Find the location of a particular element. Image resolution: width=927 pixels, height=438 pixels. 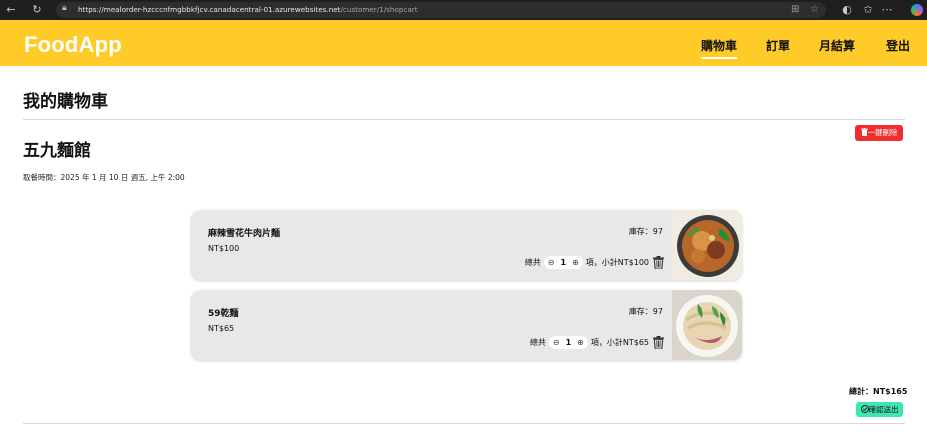

page-title: 我的購物車 is located at coordinates (65, 102).